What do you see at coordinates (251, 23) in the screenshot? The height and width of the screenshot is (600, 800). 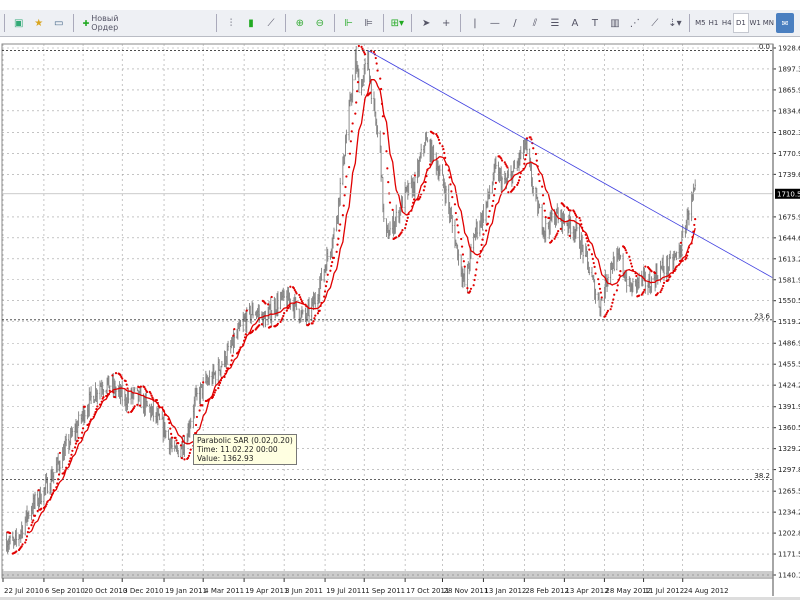 I see `candles-icon: ▮` at bounding box center [251, 23].